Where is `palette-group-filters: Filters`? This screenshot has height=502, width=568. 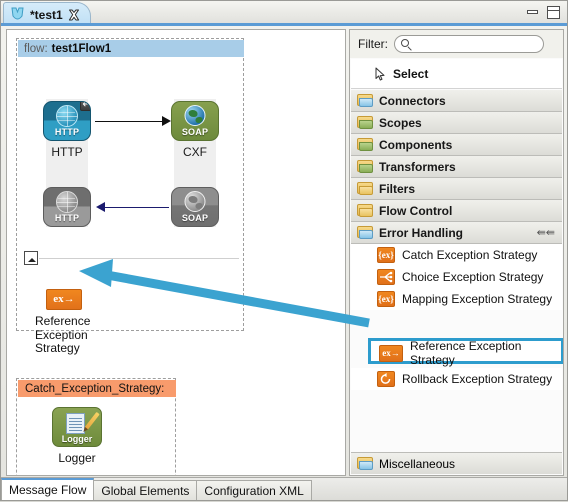 palette-group-filters: Filters is located at coordinates (456, 189).